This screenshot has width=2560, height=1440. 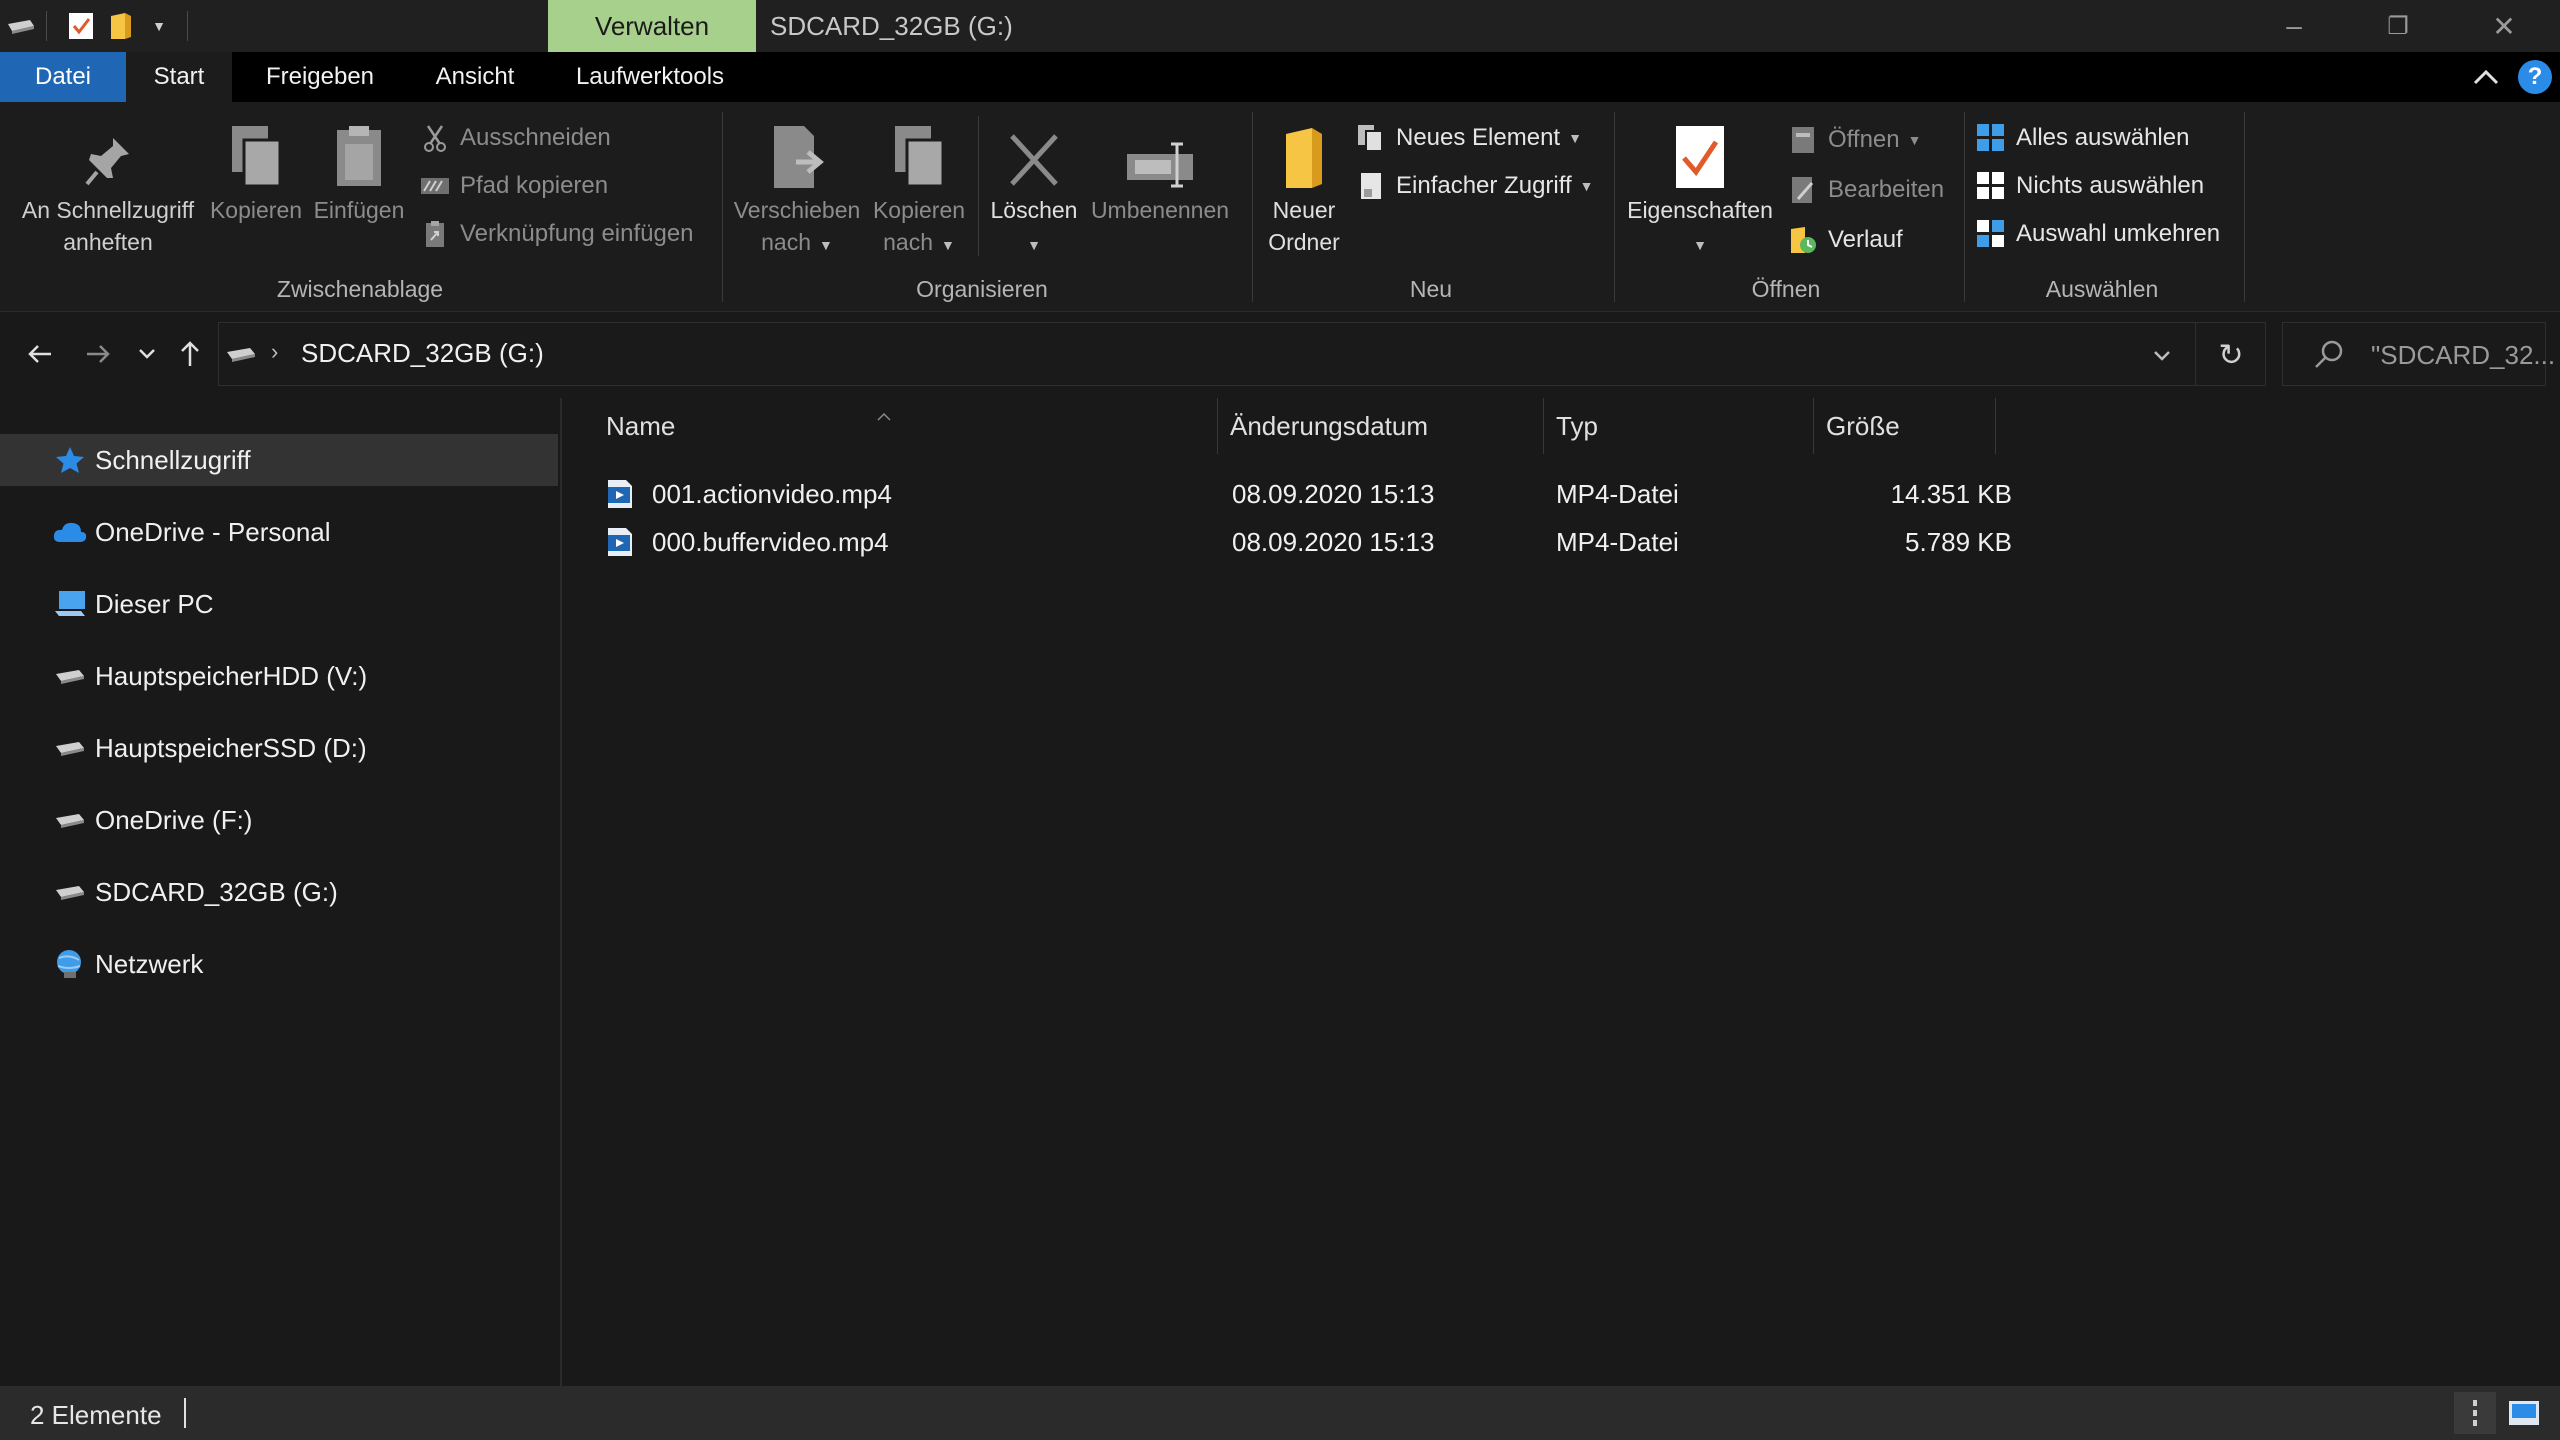 What do you see at coordinates (911, 426) in the screenshot?
I see `column-header-name: Name` at bounding box center [911, 426].